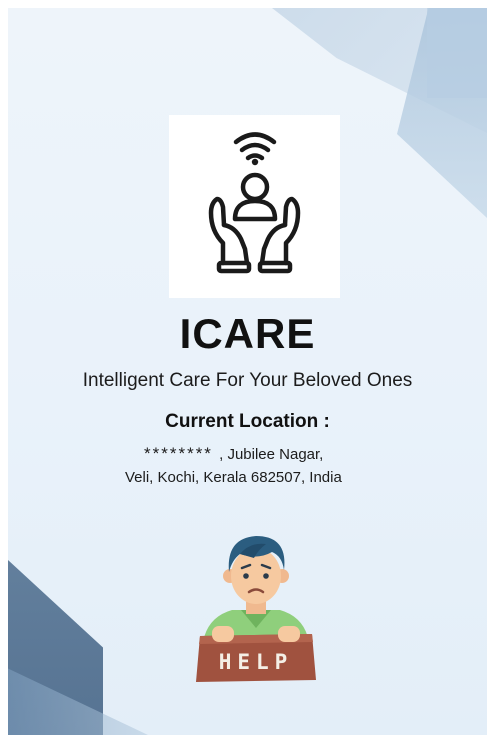  Describe the element at coordinates (269, 454) in the screenshot. I see `address-line-1-text: , Jubilee Nagar,` at that location.